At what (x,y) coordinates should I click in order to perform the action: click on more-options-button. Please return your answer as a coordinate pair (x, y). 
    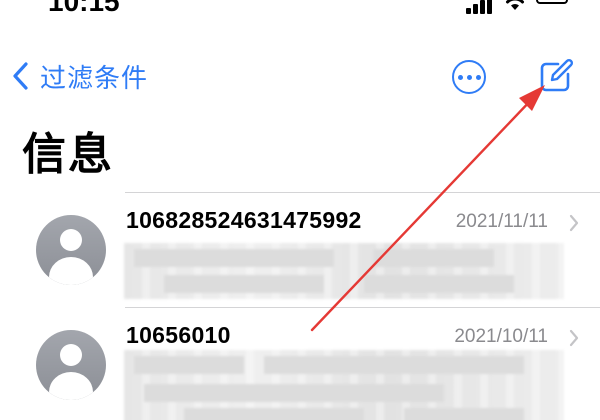
    Looking at the image, I should click on (469, 77).